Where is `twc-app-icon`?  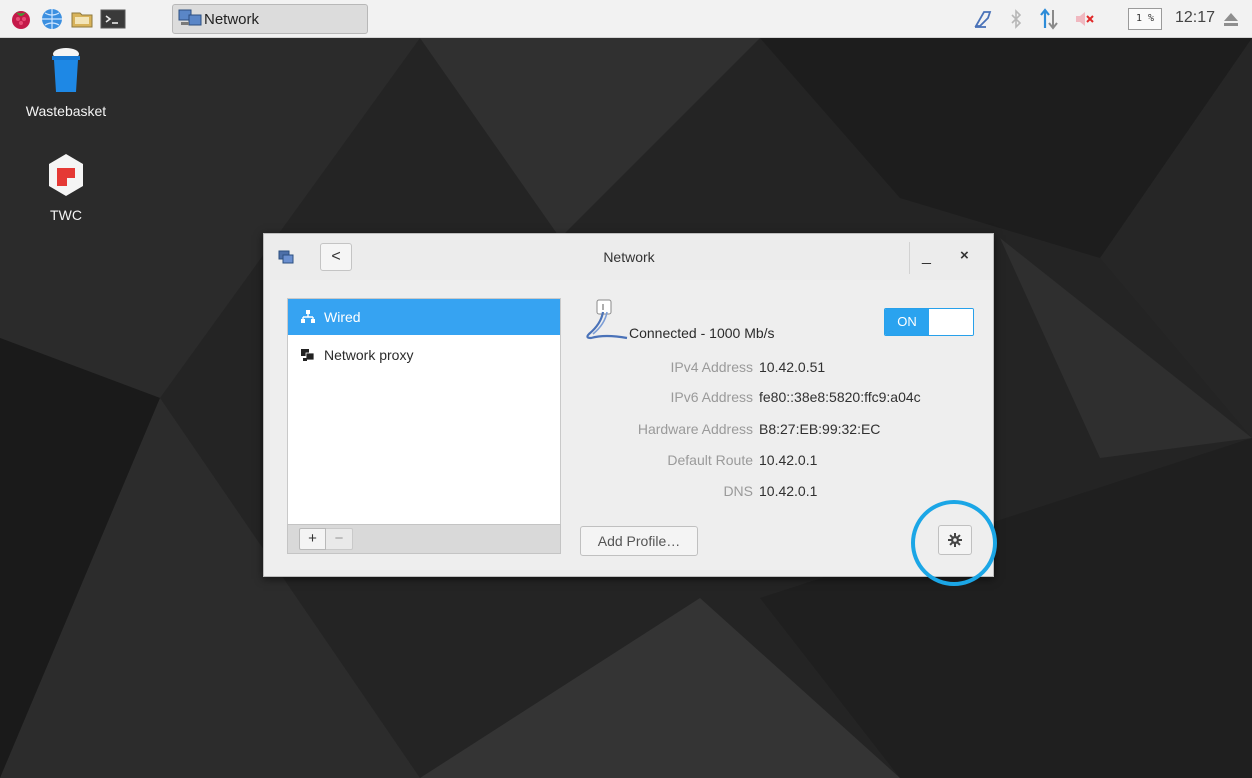 twc-app-icon is located at coordinates (66, 175).